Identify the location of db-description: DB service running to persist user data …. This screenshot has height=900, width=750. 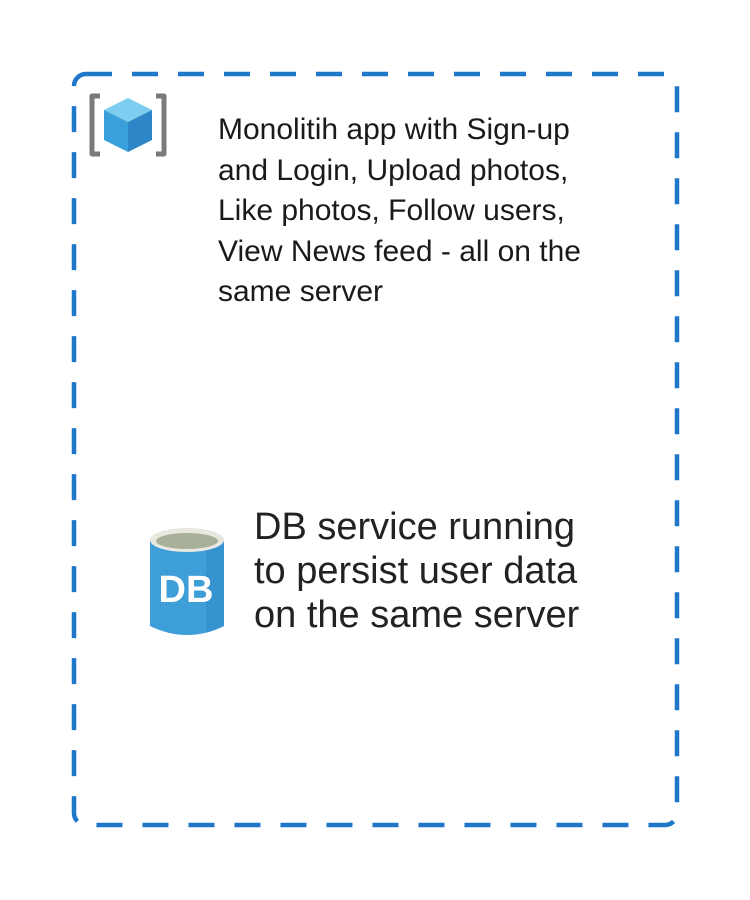
(417, 571).